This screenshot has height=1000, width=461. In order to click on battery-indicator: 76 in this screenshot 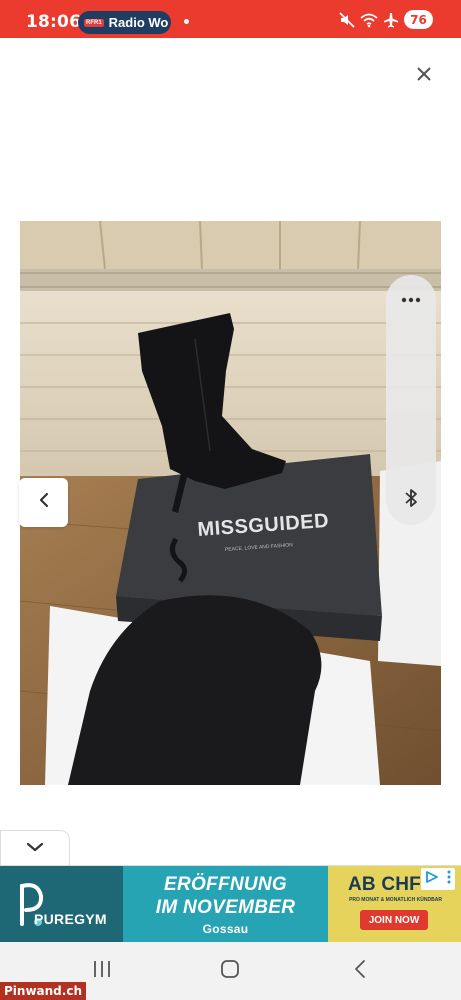, I will do `click(418, 19)`.